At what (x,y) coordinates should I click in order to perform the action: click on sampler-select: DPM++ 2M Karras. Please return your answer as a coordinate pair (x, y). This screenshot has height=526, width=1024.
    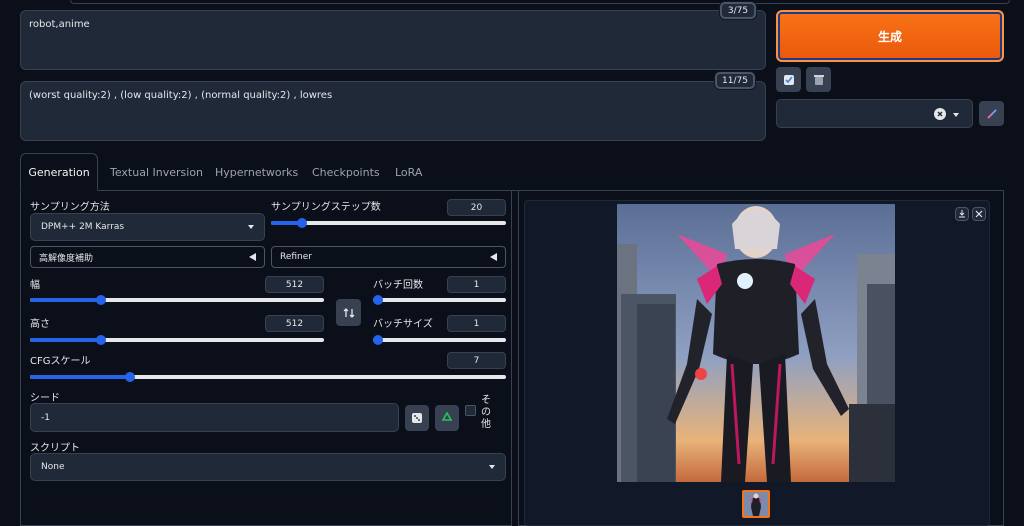
    Looking at the image, I should click on (147, 227).